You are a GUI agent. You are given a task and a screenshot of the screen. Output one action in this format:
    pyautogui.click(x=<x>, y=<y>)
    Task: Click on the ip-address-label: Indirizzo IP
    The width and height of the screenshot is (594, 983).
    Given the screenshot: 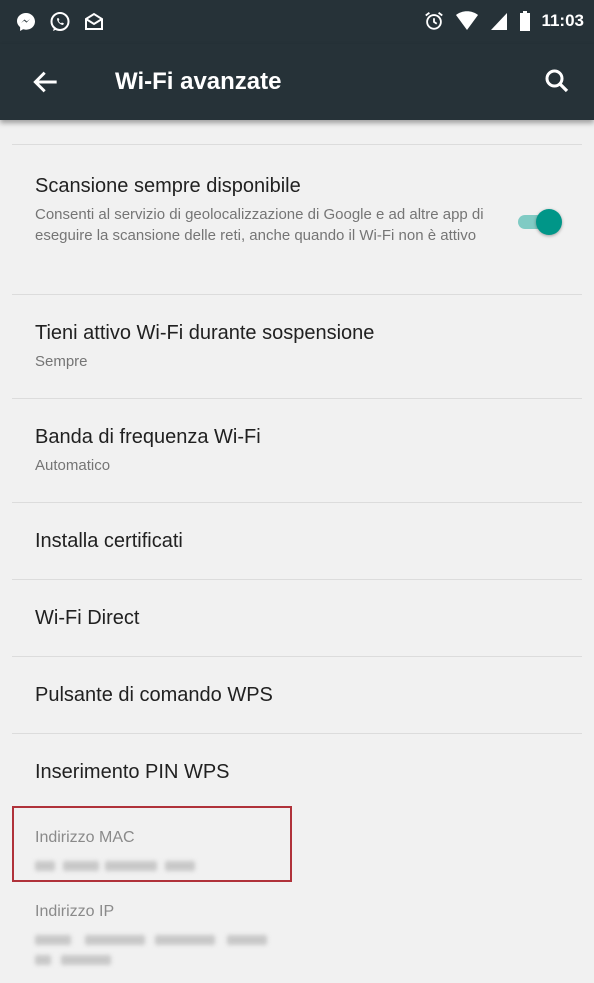 What is the action you would take?
    pyautogui.click(x=75, y=911)
    